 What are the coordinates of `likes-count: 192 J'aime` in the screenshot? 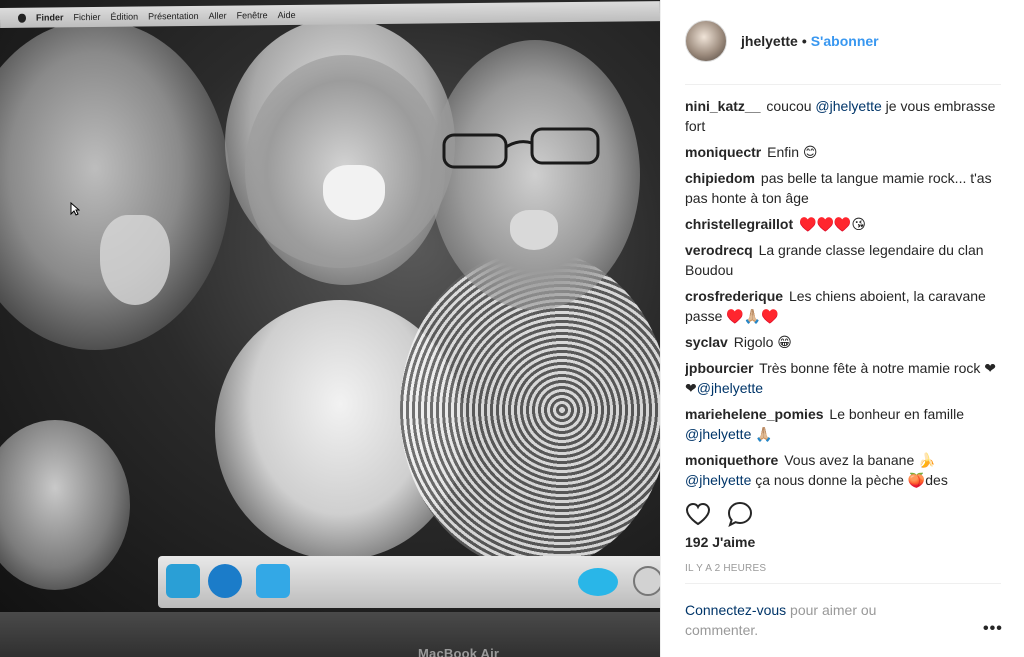 It's located at (720, 542).